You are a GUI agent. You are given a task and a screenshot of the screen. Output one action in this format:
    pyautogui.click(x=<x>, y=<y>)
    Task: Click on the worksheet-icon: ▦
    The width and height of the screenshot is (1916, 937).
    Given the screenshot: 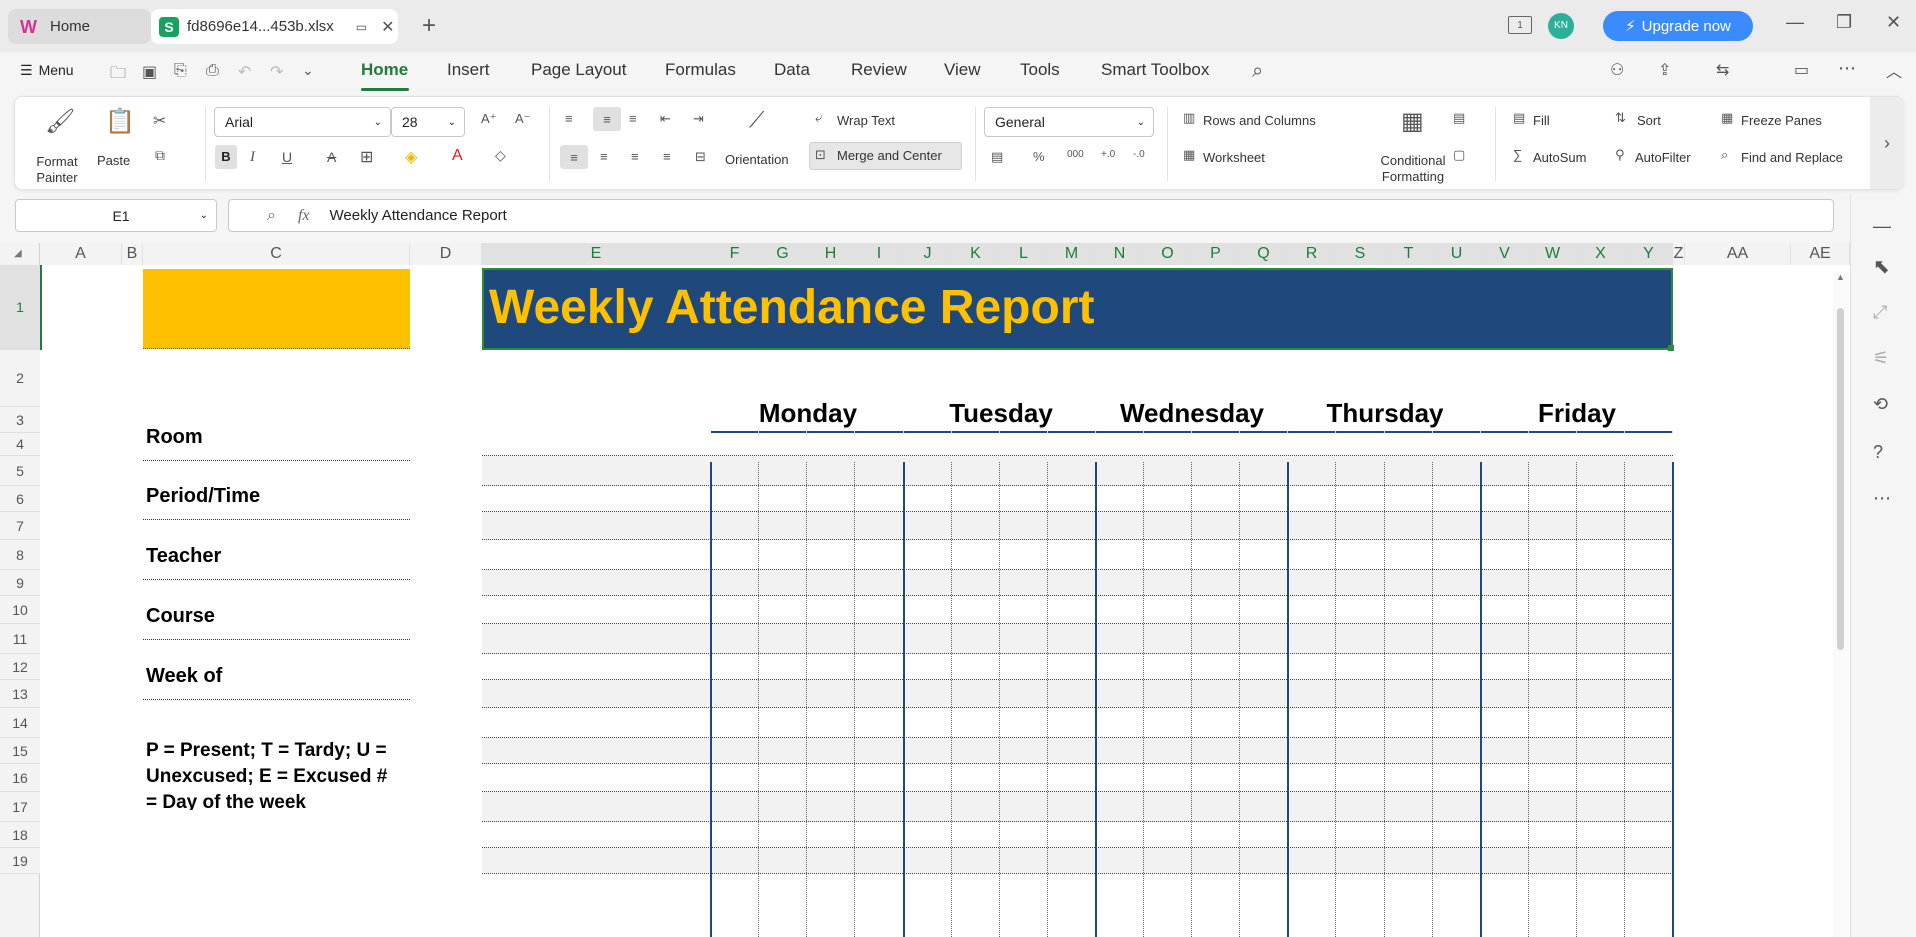 What is the action you would take?
    pyautogui.click(x=1189, y=155)
    